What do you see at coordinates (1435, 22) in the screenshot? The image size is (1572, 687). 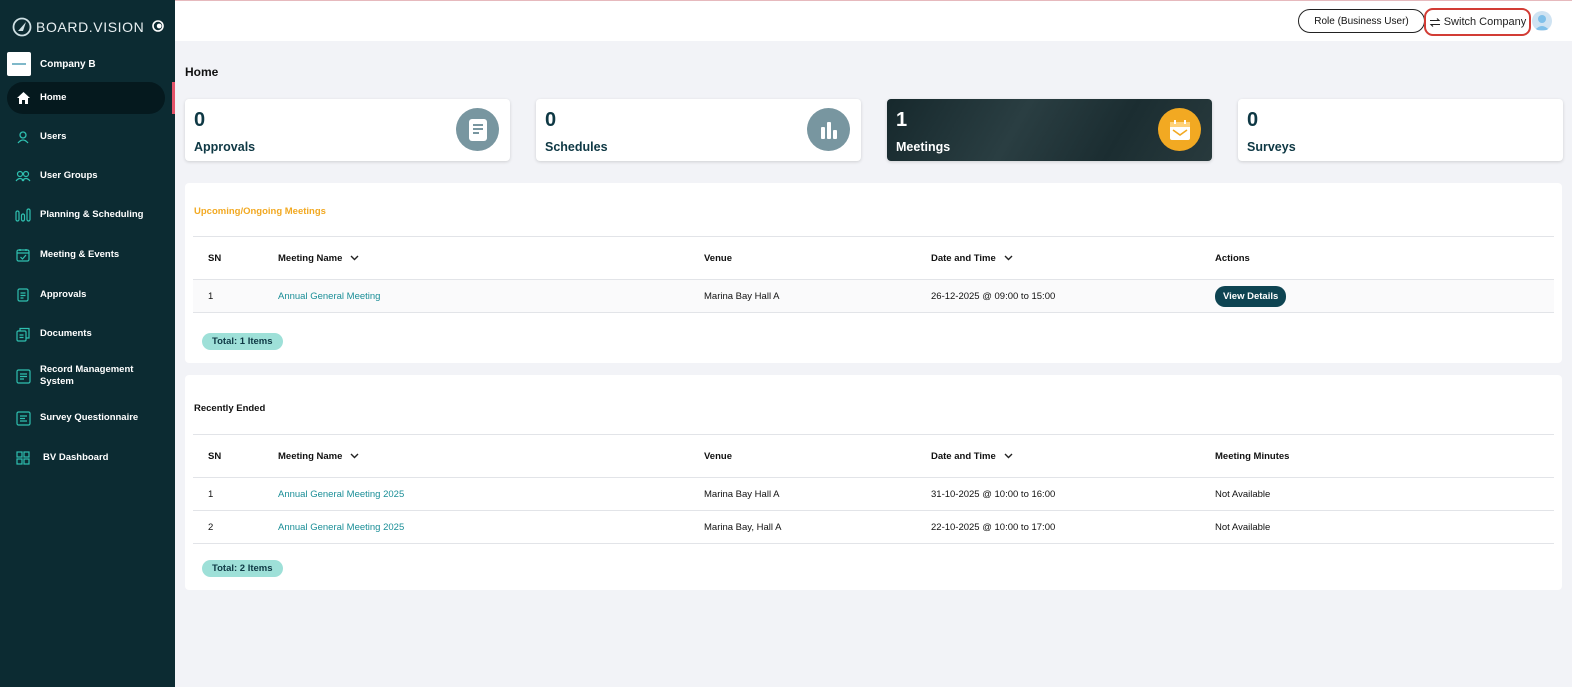 I see `swap-arrows-icon` at bounding box center [1435, 22].